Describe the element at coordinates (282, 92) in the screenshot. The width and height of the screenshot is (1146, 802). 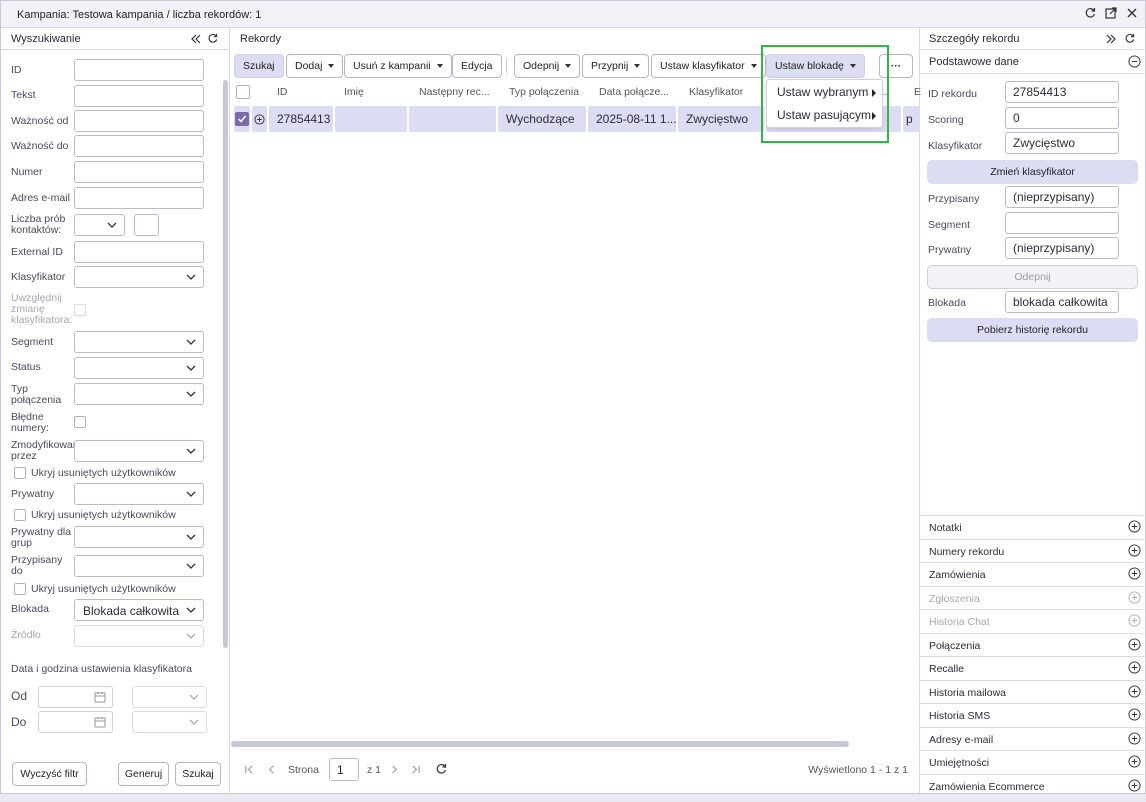
I see `col-id: ID` at that location.